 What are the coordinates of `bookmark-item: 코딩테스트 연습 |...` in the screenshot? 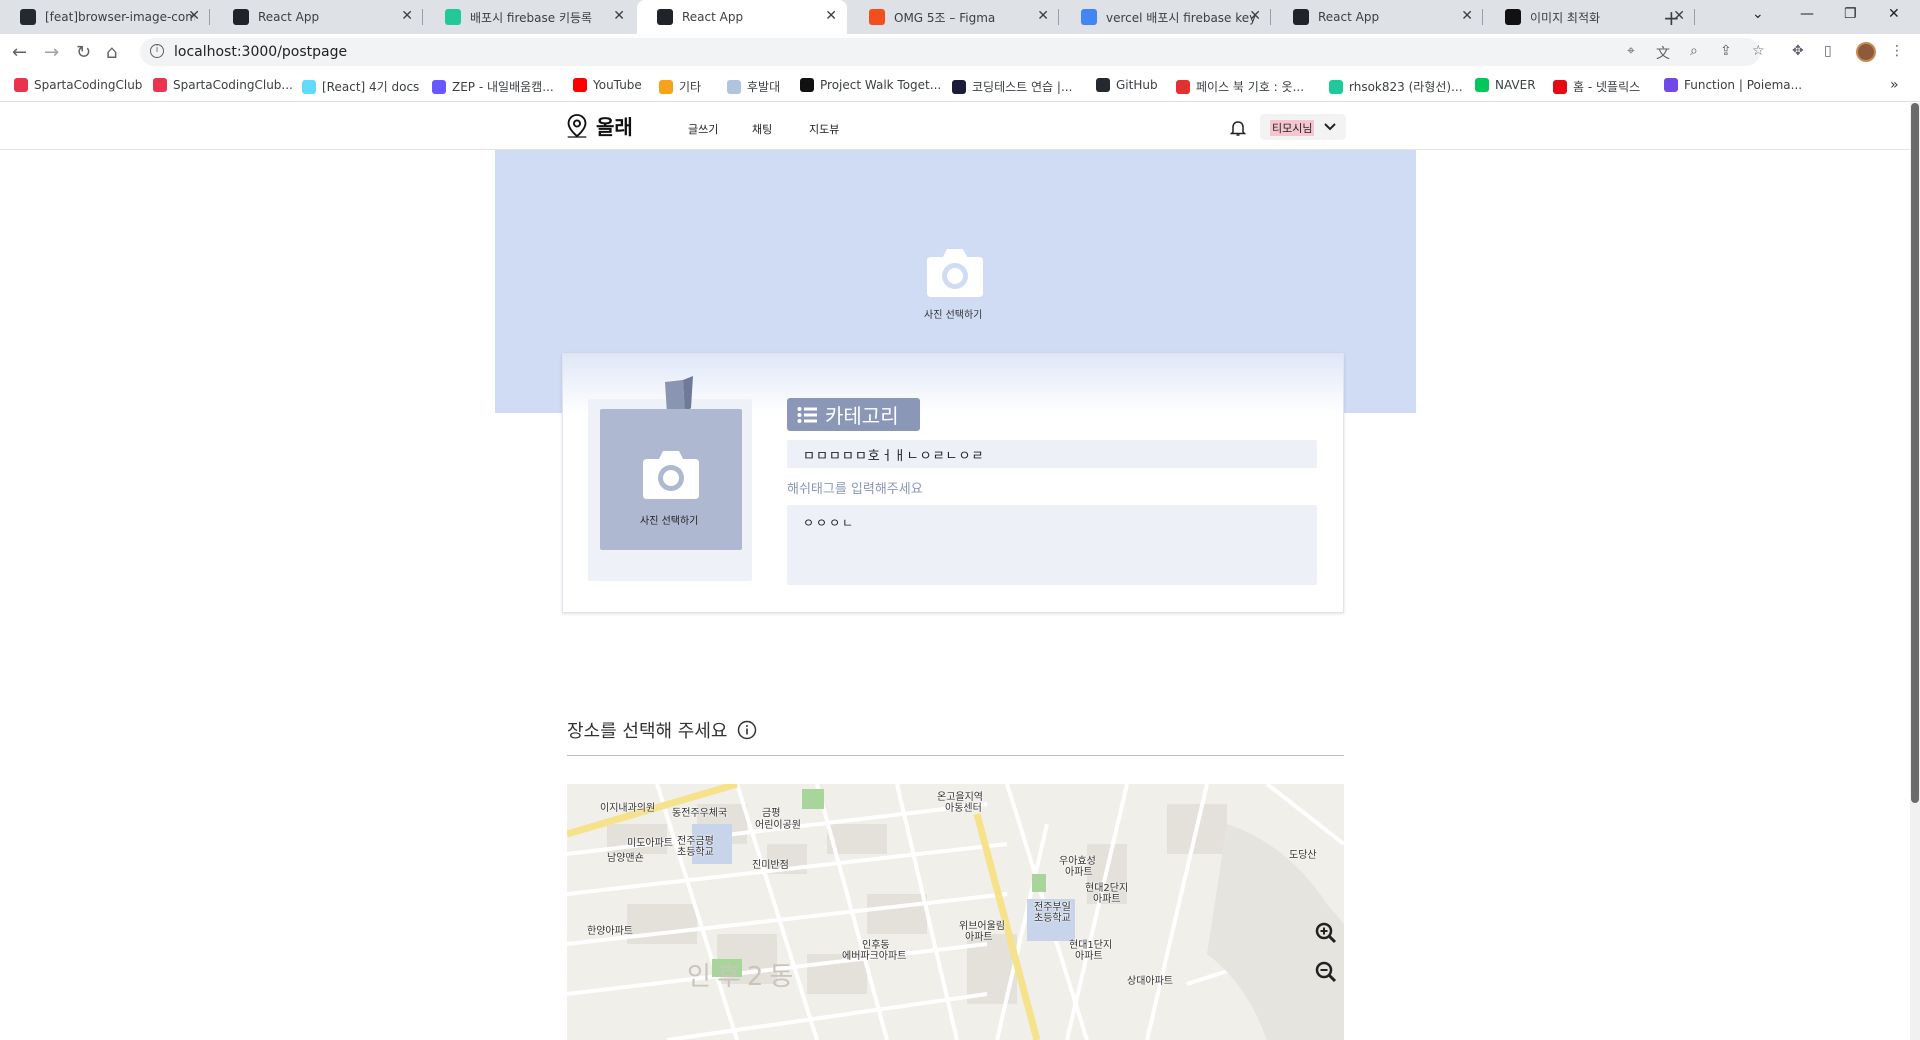 It's located at (1012, 86).